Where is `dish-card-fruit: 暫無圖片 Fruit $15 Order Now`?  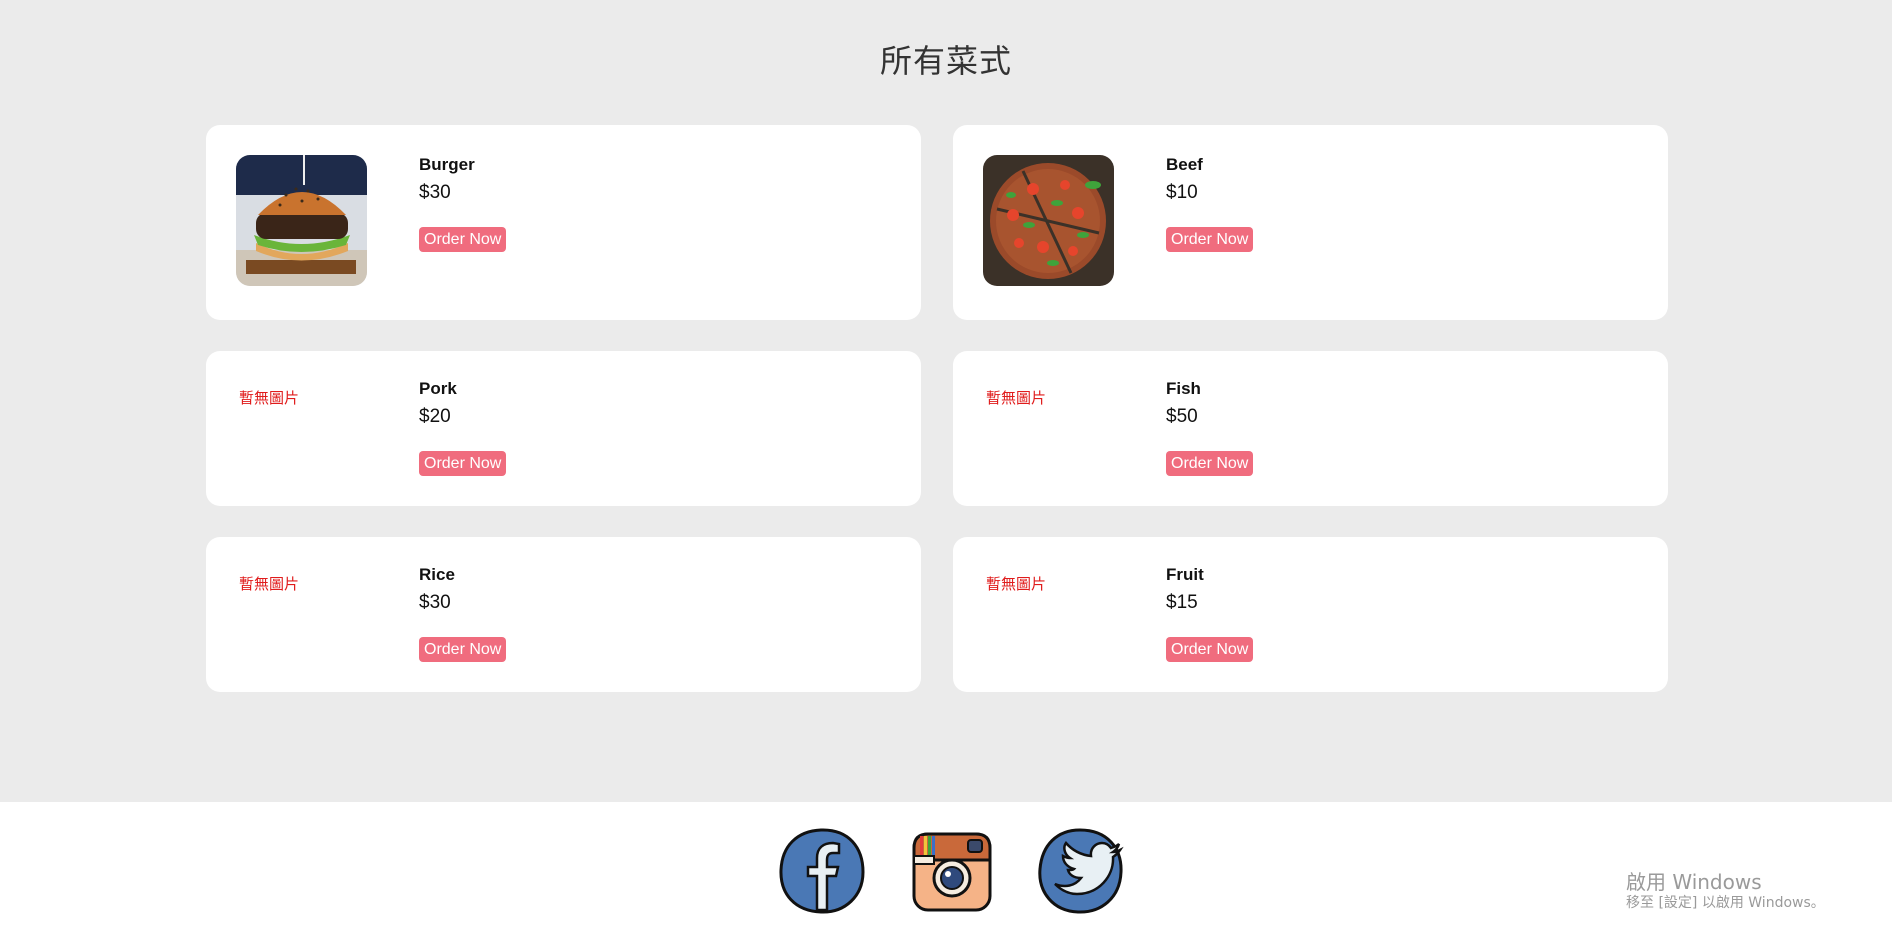 dish-card-fruit: 暫無圖片 Fruit $15 Order Now is located at coordinates (1310, 614).